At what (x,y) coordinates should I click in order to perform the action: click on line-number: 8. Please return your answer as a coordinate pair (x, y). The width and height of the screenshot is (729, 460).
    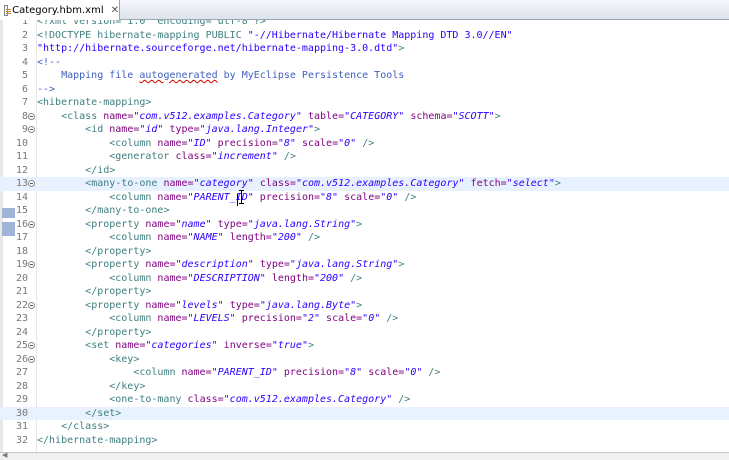
    Looking at the image, I should click on (24, 116).